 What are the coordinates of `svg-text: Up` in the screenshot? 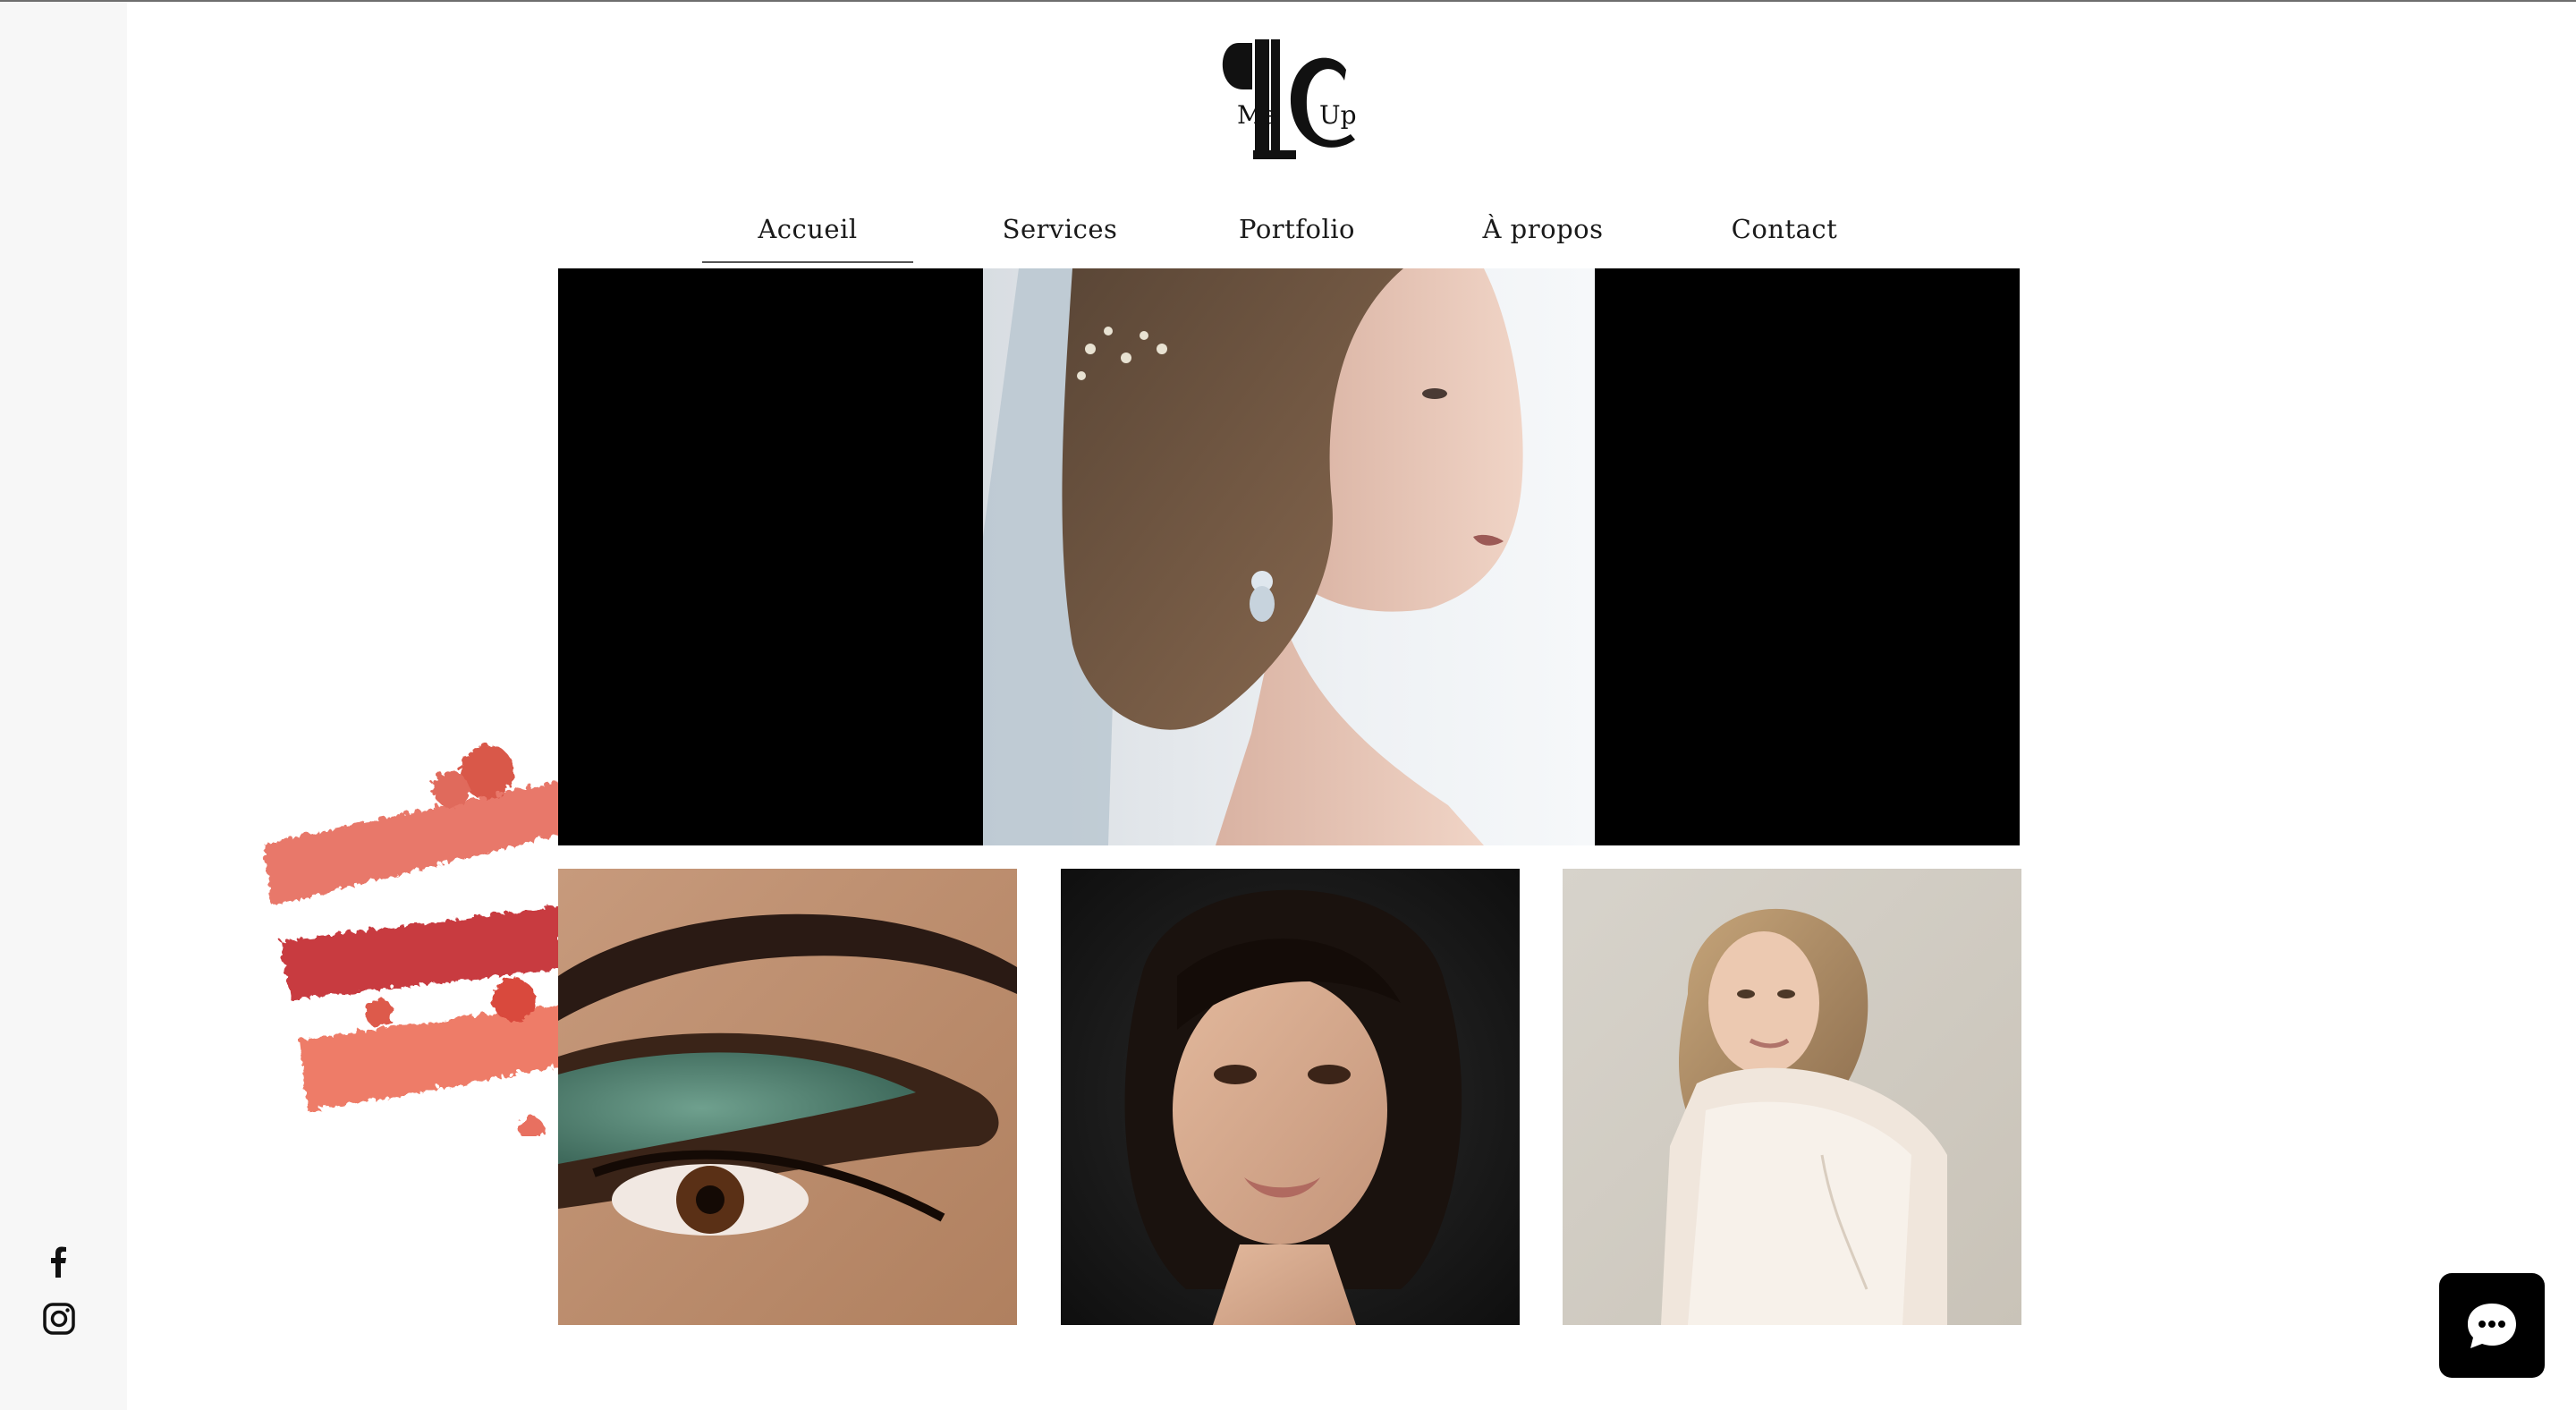 It's located at (1338, 115).